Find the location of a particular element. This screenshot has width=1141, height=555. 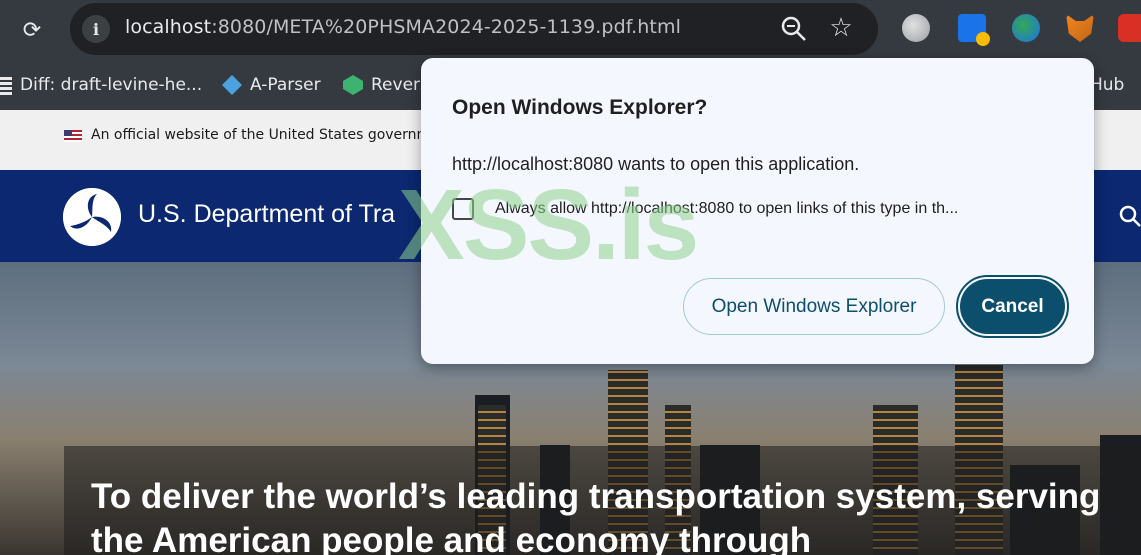

dialog-title: Open Windows Explorer? is located at coordinates (580, 107).